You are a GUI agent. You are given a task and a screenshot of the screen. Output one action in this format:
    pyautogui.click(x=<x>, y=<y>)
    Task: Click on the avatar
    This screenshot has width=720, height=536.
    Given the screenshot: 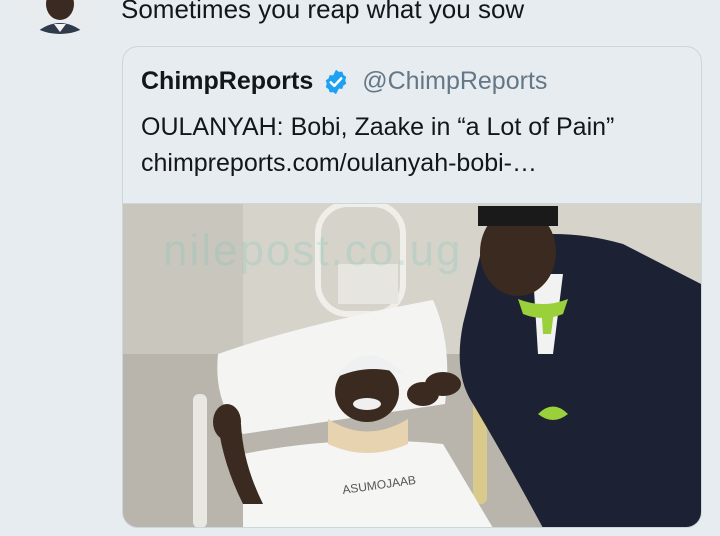 What is the action you would take?
    pyautogui.click(x=60, y=17)
    